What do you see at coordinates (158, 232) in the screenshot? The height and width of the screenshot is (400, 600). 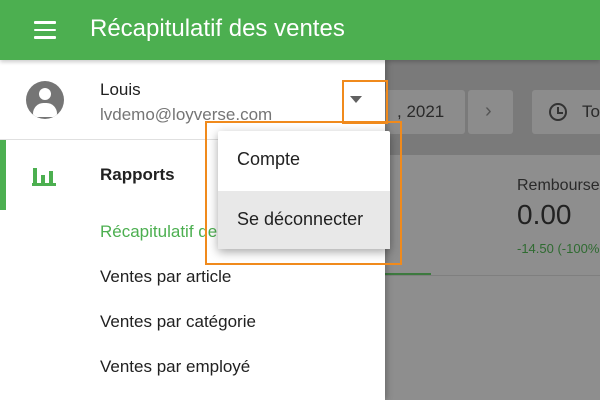 I see `sidebar-subitem-sales-summary: Récapitulatif de` at bounding box center [158, 232].